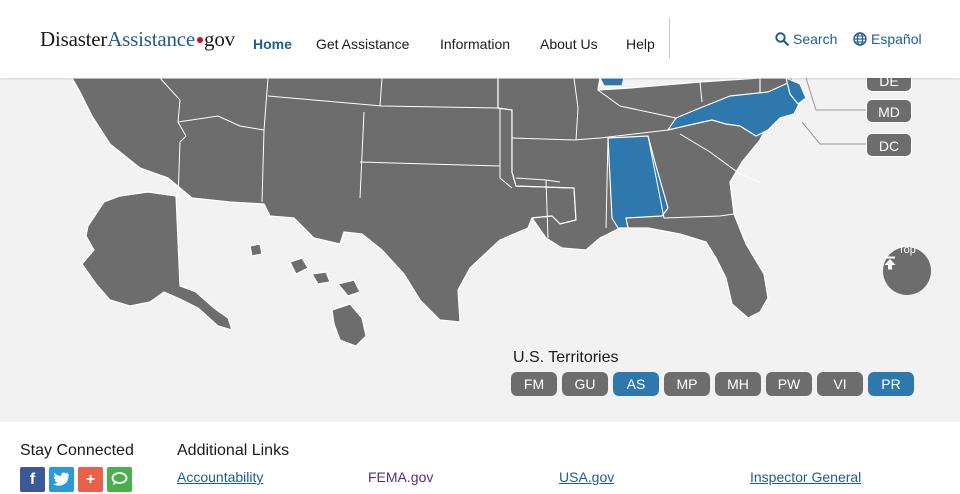 This screenshot has height=494, width=960. Describe the element at coordinates (32, 479) in the screenshot. I see `facebook-icon: f` at that location.